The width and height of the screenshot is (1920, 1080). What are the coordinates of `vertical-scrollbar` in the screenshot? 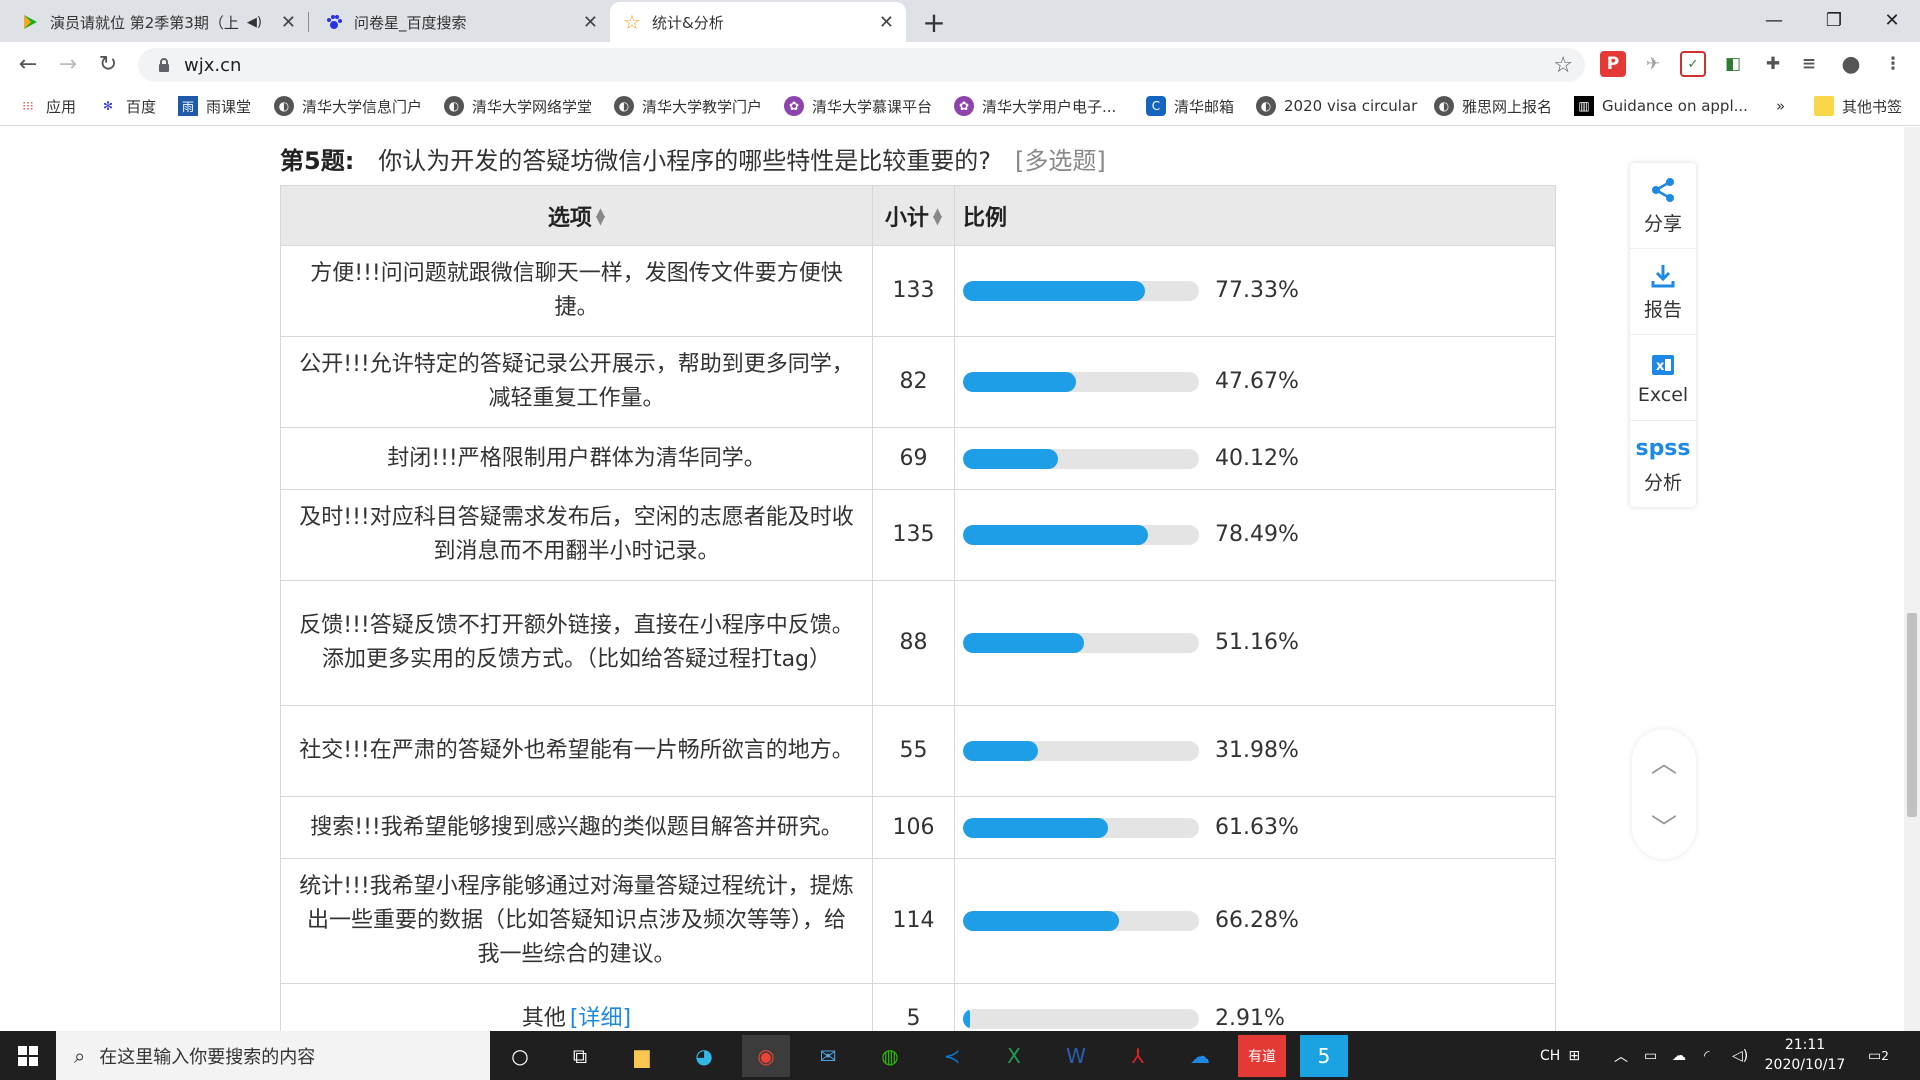 It's located at (1912, 579).